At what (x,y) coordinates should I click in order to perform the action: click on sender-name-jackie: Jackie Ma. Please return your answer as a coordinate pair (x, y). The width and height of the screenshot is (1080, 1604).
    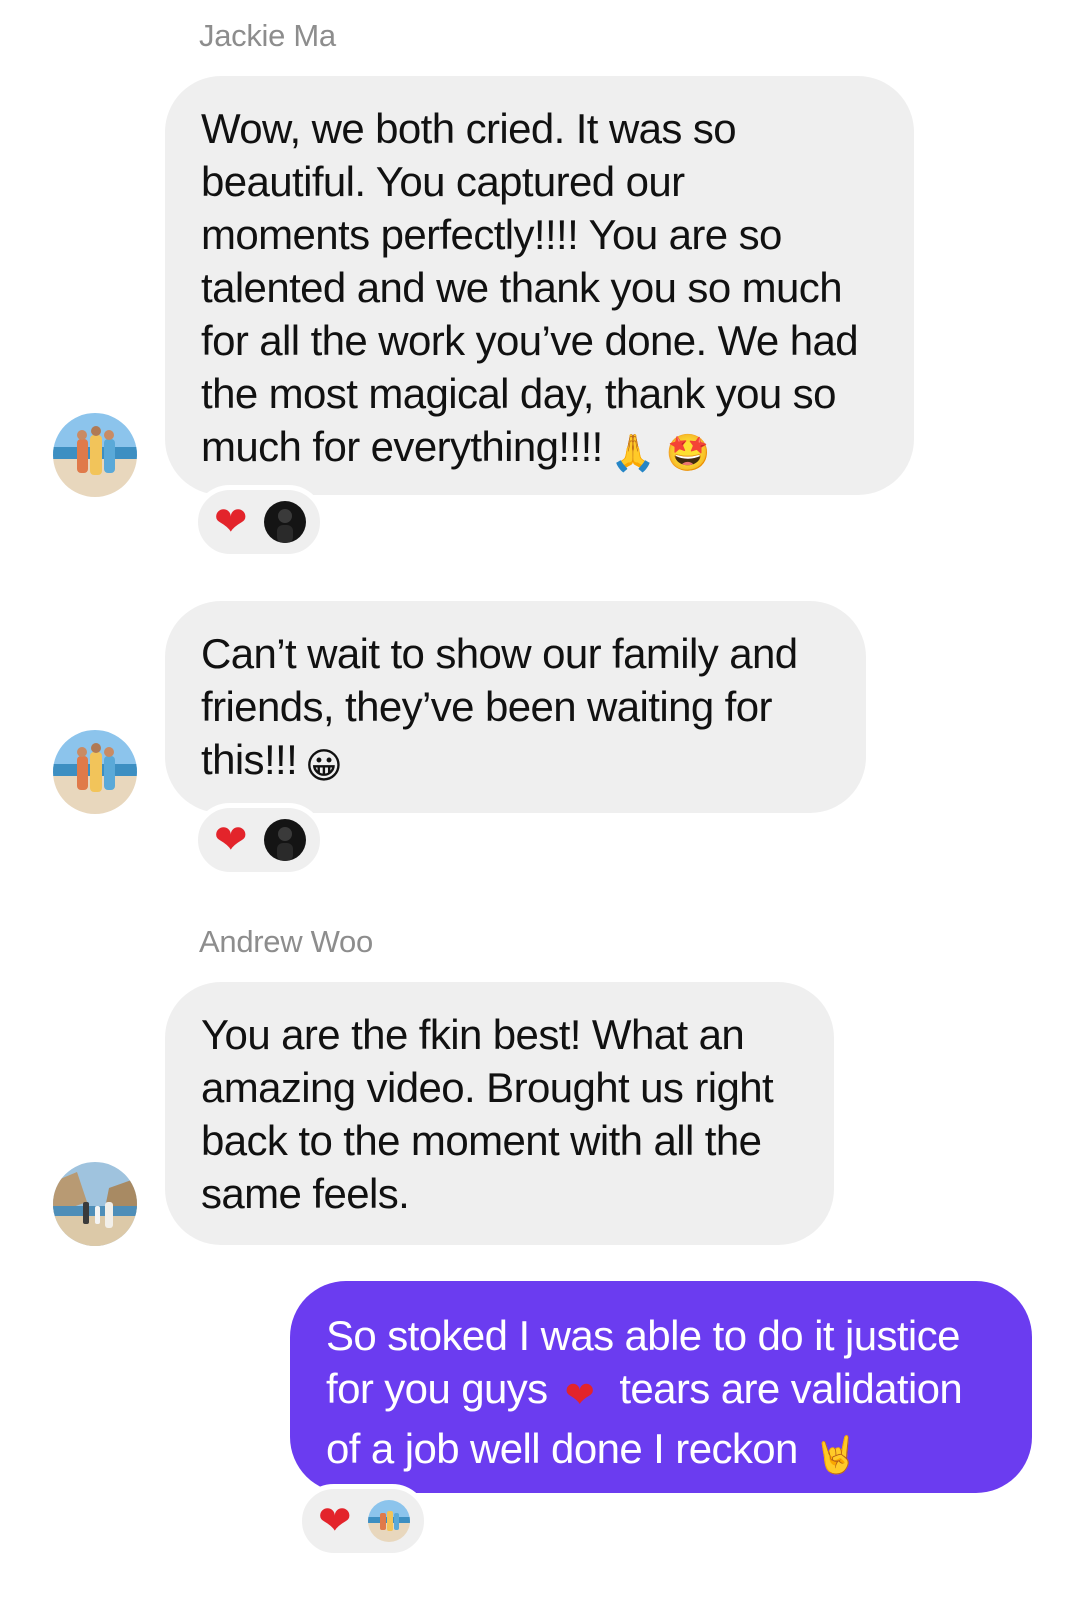
    Looking at the image, I should click on (267, 35).